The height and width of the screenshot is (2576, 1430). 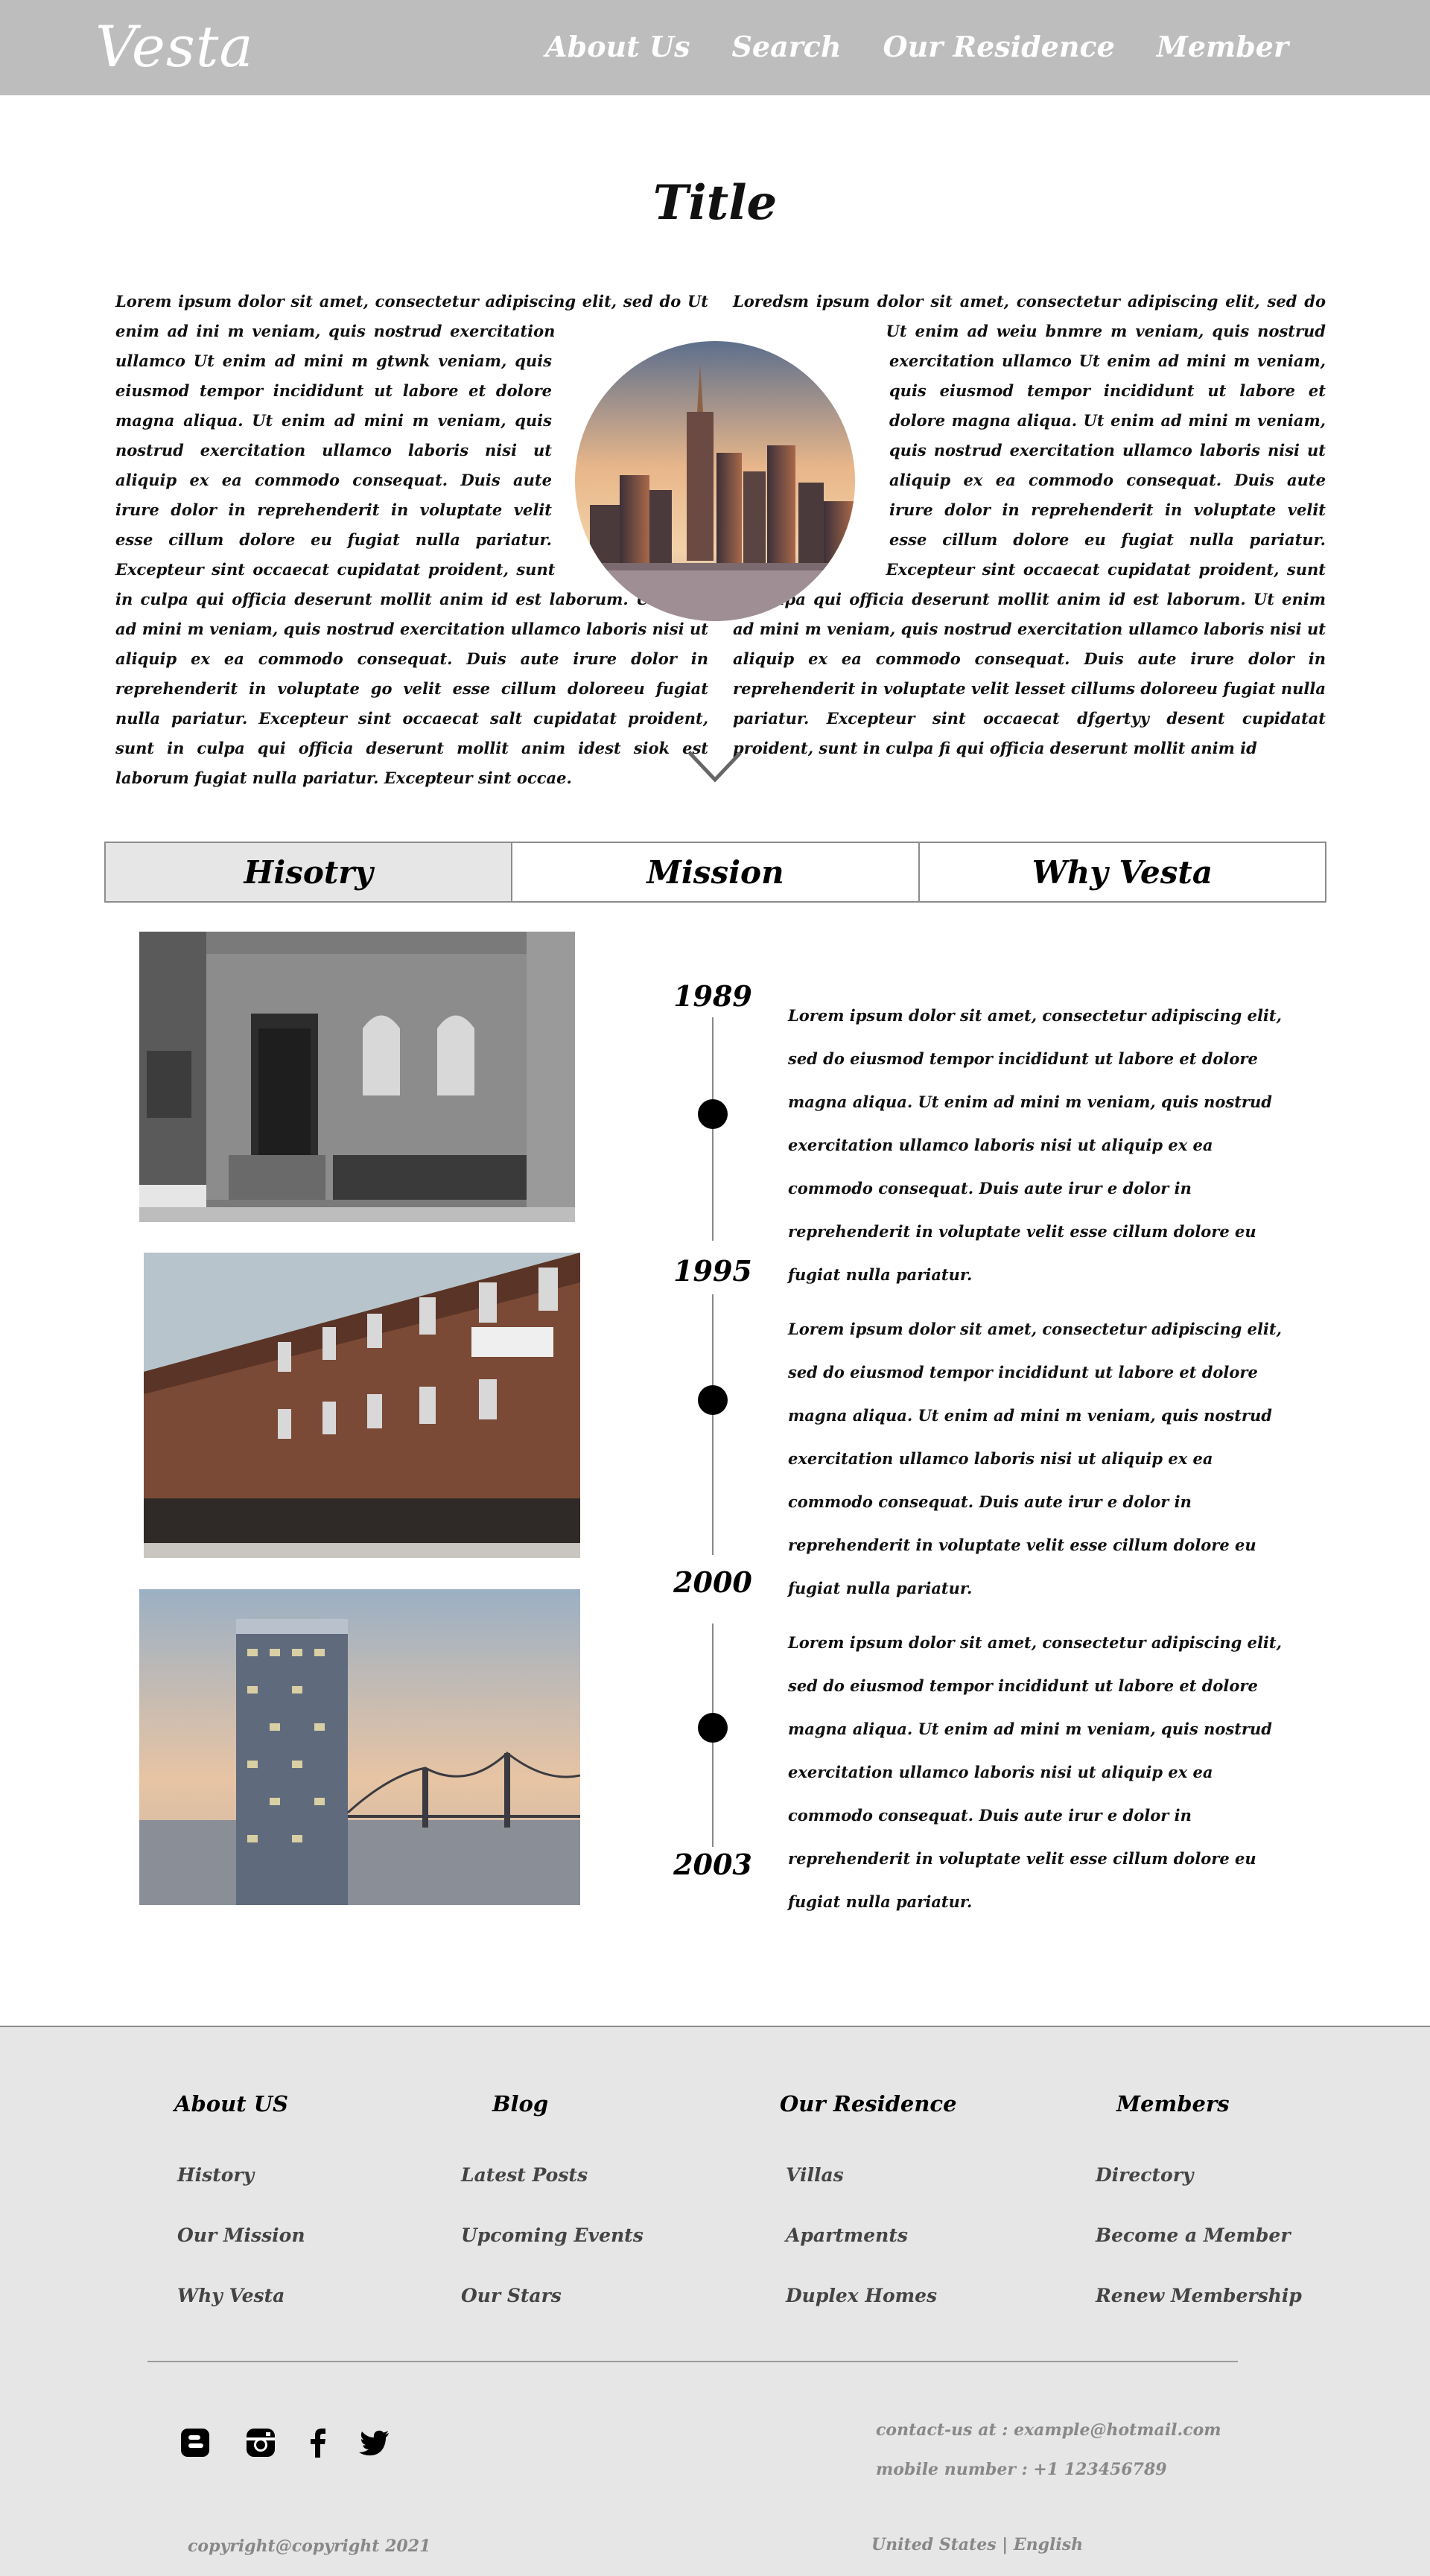 What do you see at coordinates (374, 2442) in the screenshot?
I see `twitter-icon` at bounding box center [374, 2442].